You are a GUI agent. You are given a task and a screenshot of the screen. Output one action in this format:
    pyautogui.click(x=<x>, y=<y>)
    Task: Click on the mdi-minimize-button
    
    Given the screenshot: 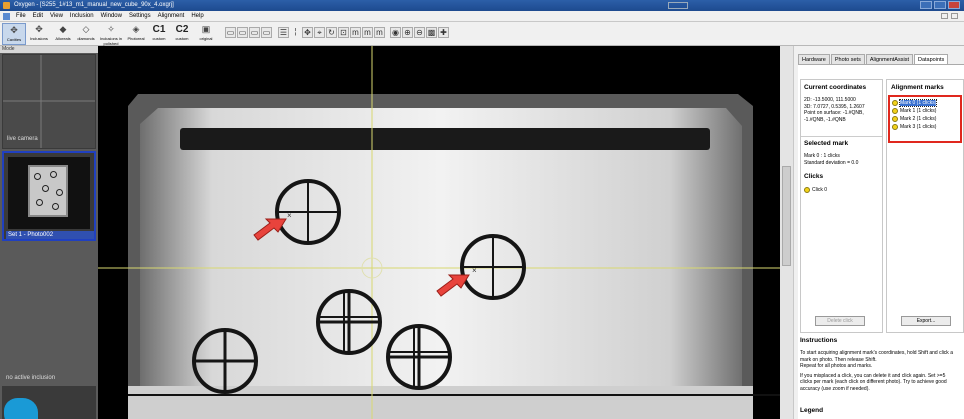 What is the action you would take?
    pyautogui.click(x=944, y=16)
    